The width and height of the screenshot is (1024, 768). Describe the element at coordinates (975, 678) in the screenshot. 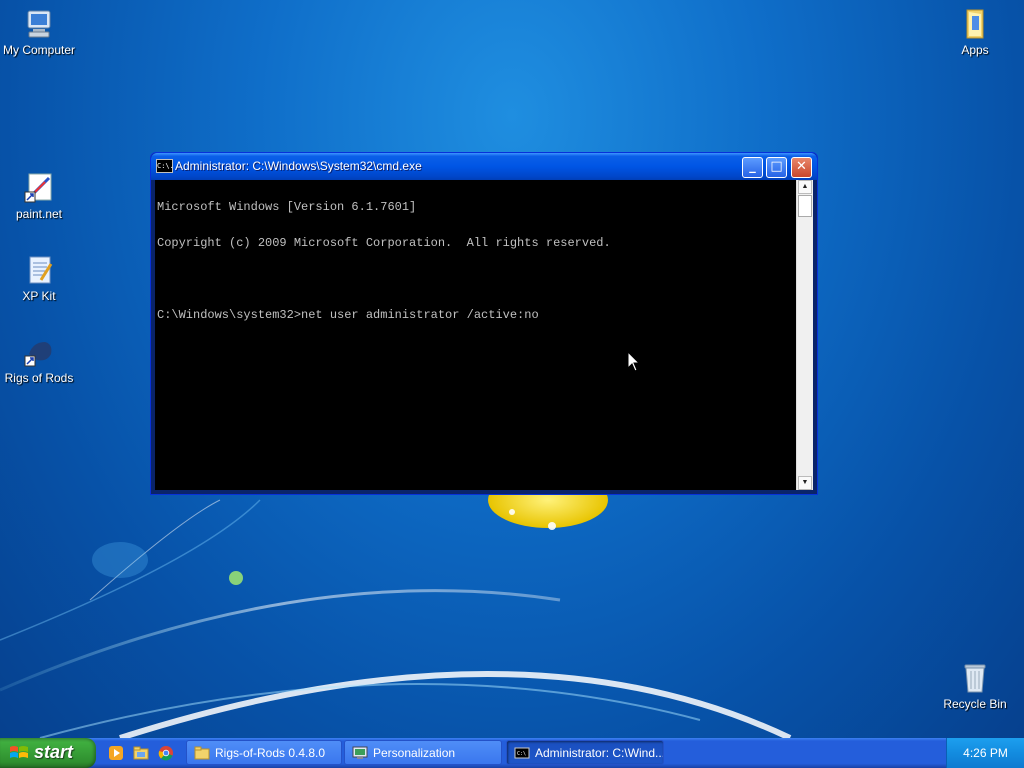

I see `recycle-bin-icon` at that location.